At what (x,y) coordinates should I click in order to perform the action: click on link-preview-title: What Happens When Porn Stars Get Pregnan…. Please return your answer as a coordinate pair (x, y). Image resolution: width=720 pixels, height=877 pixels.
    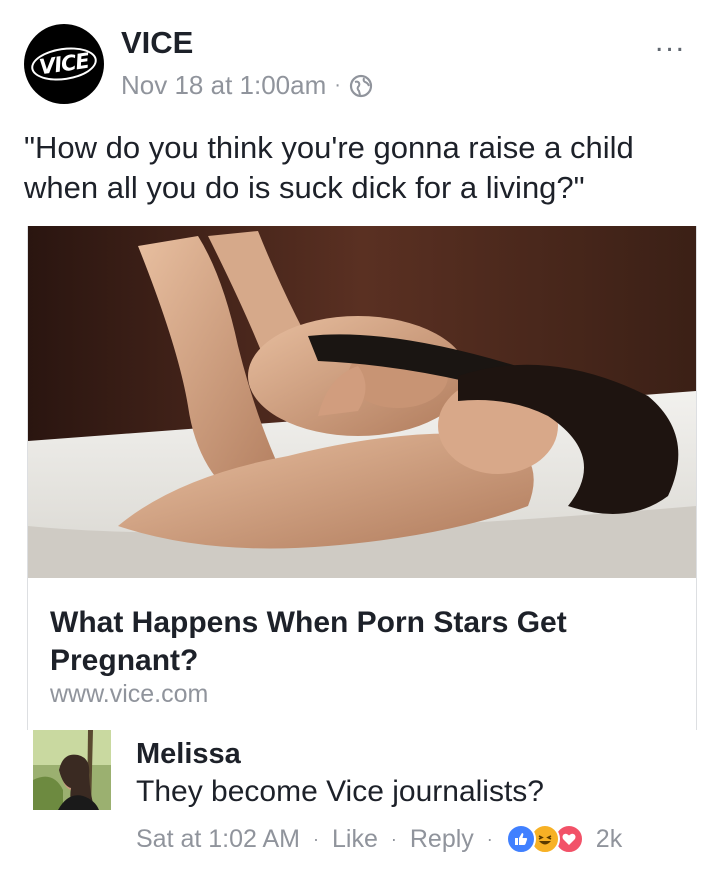
    Looking at the image, I should click on (360, 642).